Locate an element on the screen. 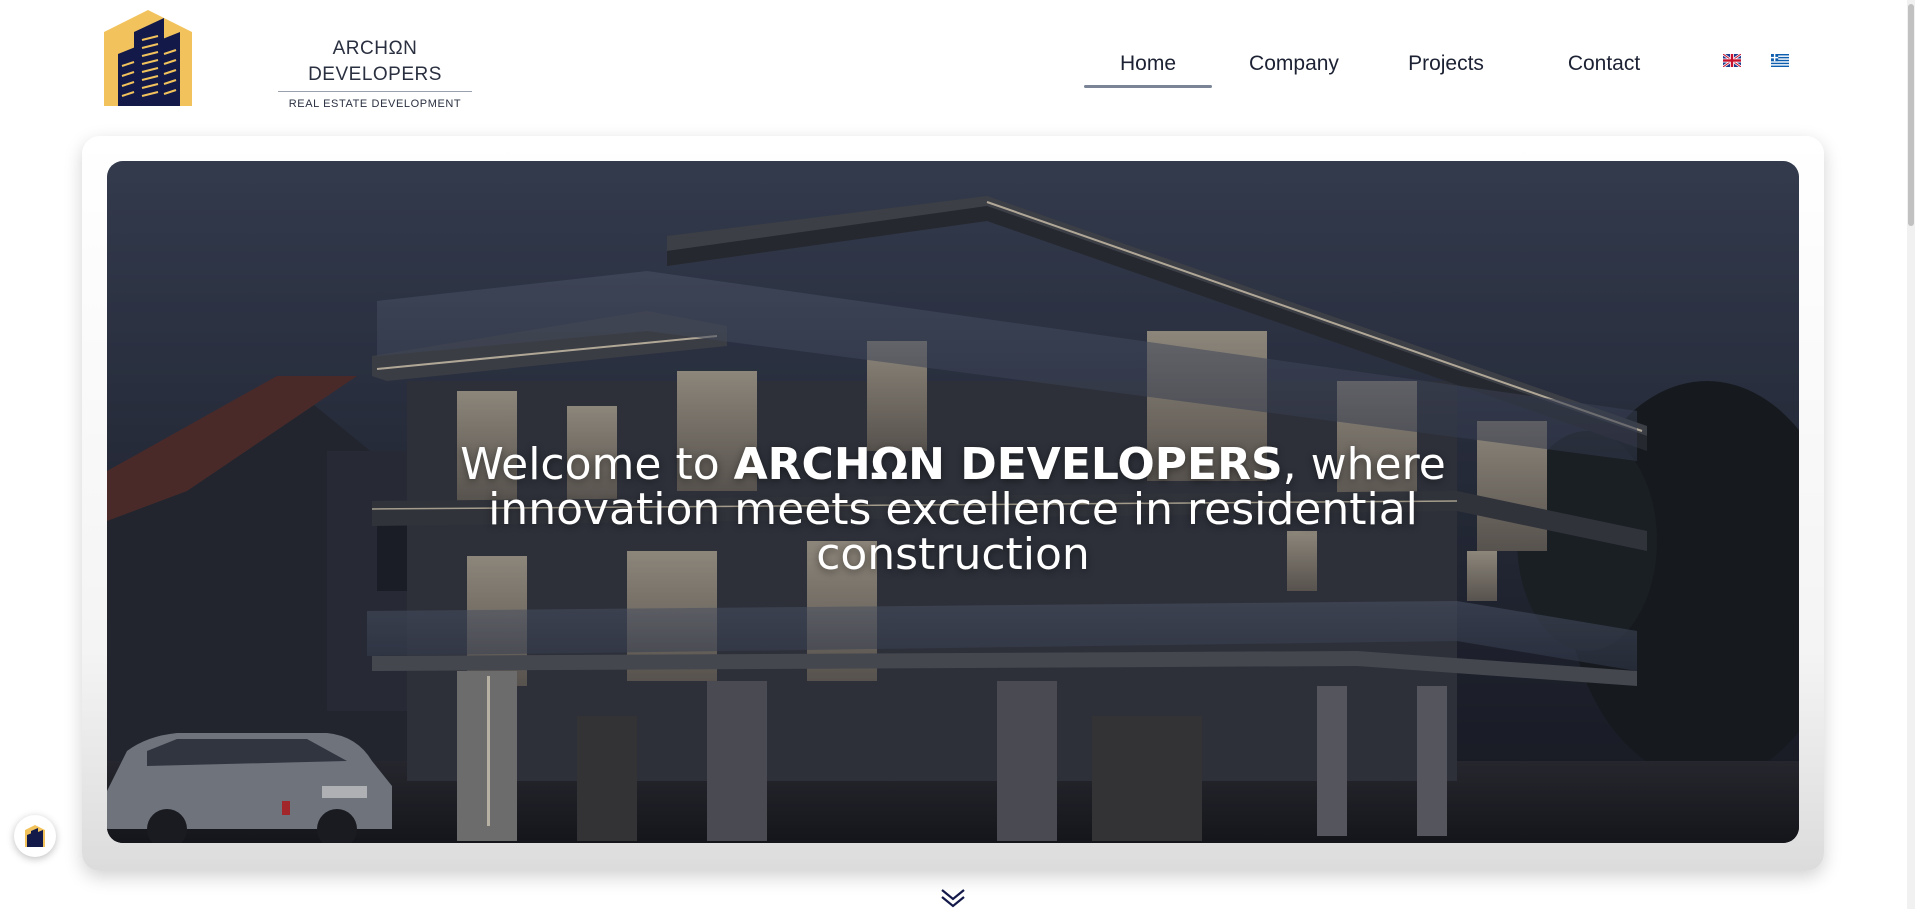 The width and height of the screenshot is (1915, 909). hero-line-1-prefix: Welcome to is located at coordinates (597, 464).